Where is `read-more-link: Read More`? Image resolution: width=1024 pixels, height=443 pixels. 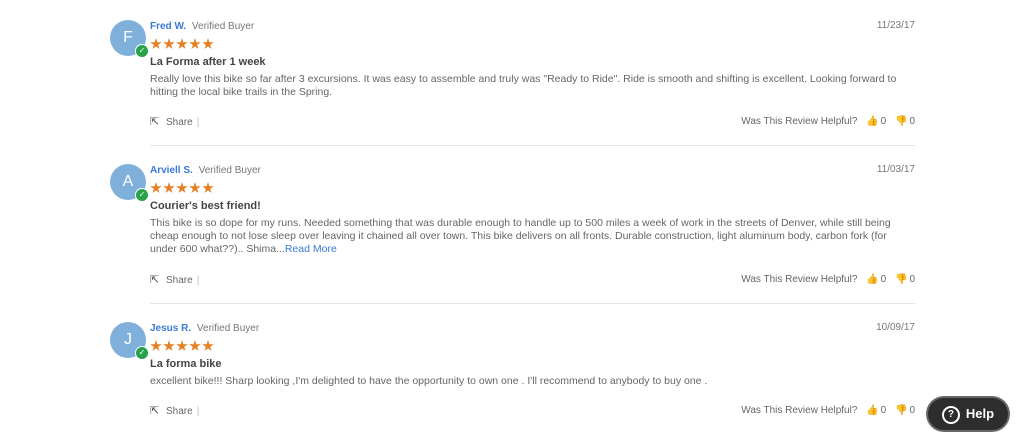
read-more-link: Read More is located at coordinates (311, 249).